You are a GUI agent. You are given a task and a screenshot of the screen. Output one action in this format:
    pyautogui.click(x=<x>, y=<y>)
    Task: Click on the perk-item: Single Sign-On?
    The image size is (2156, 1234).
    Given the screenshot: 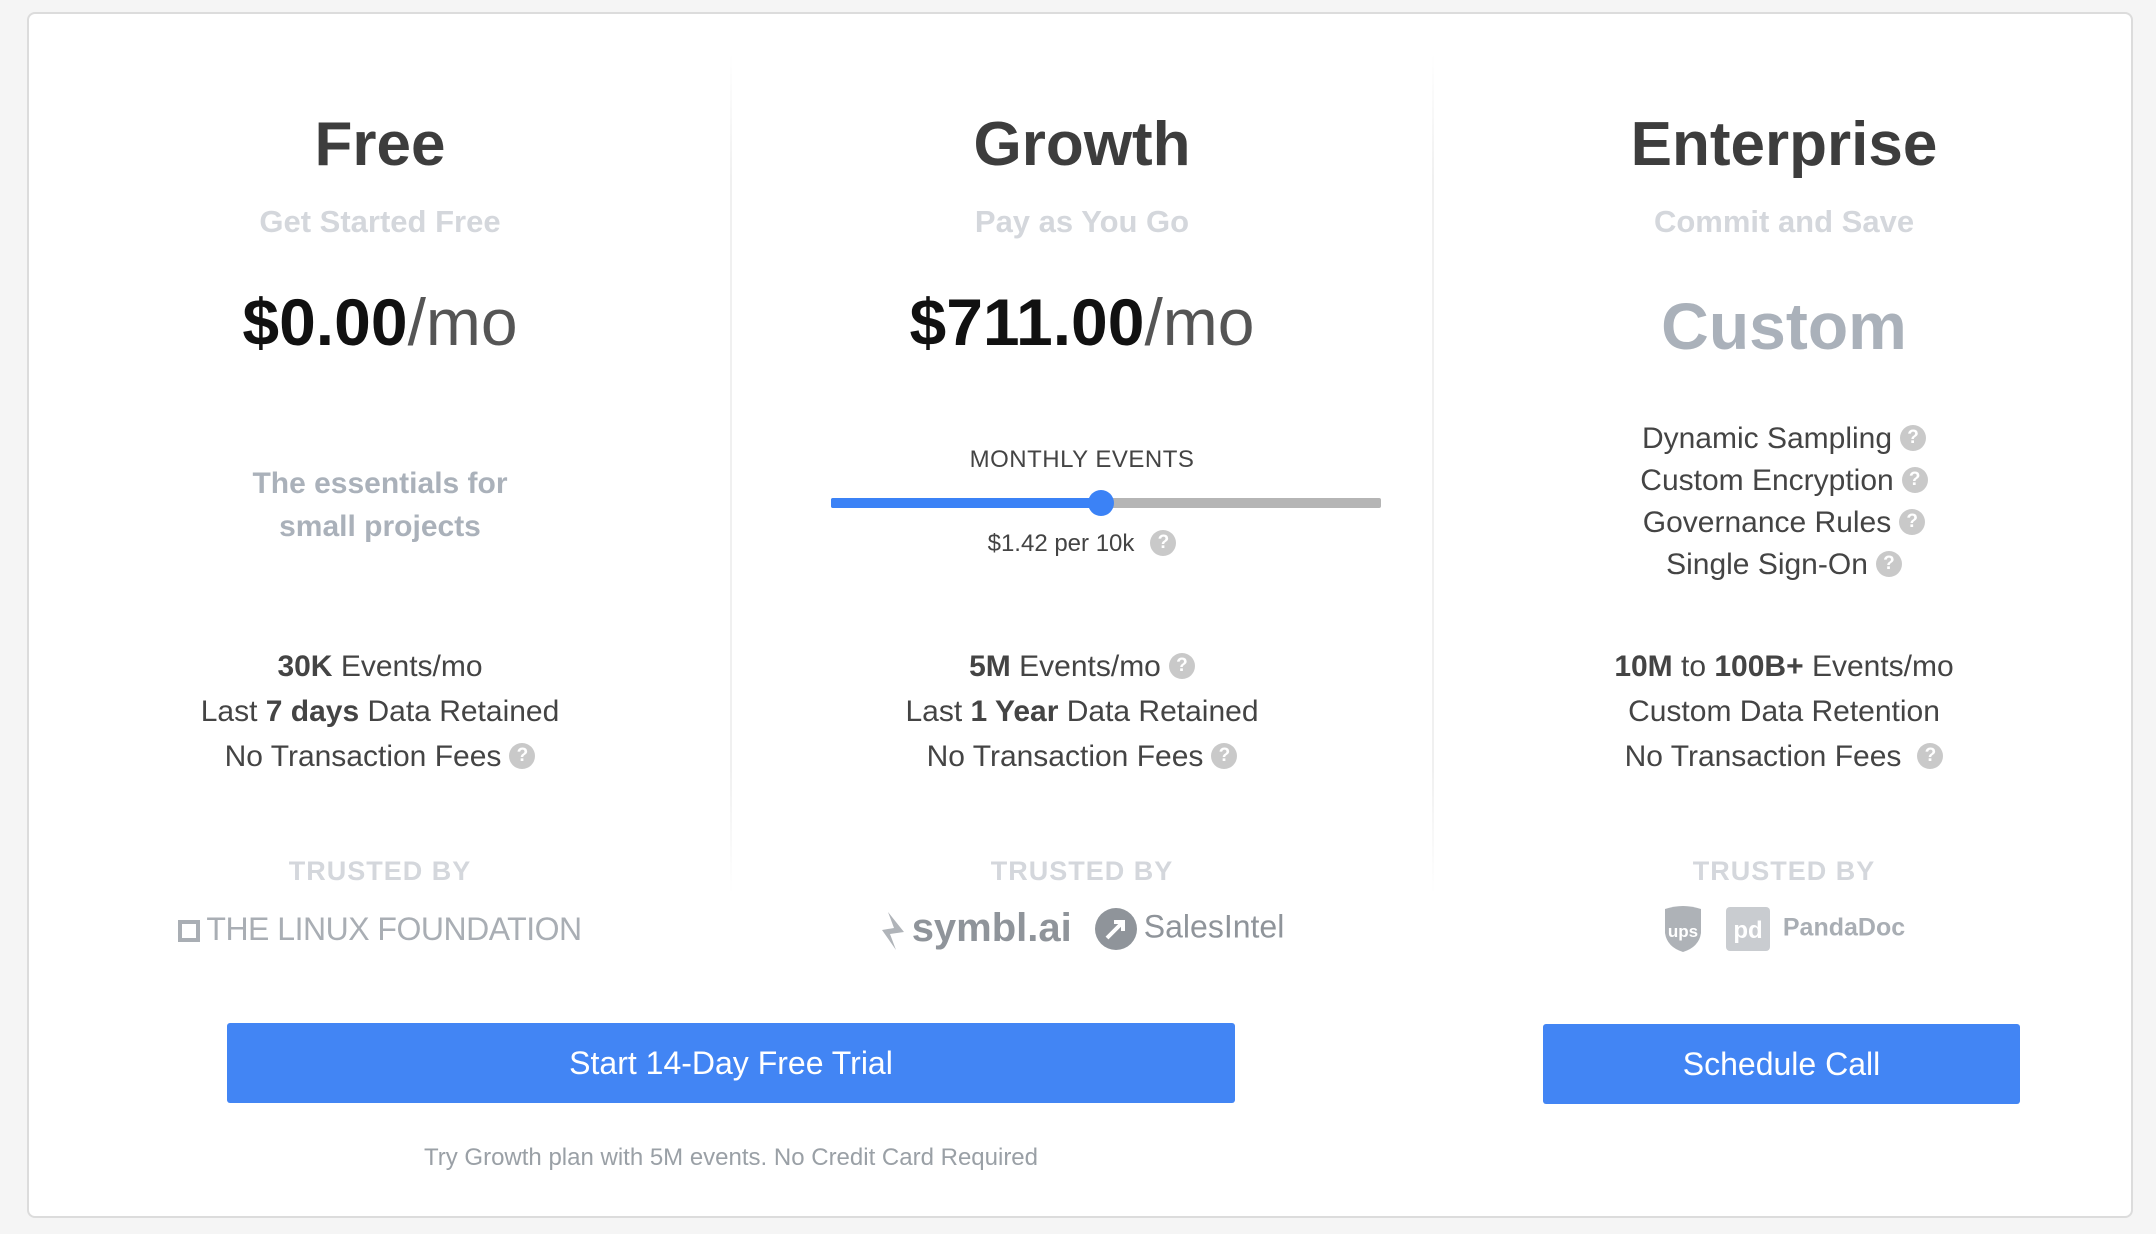 What is the action you would take?
    pyautogui.click(x=1784, y=565)
    